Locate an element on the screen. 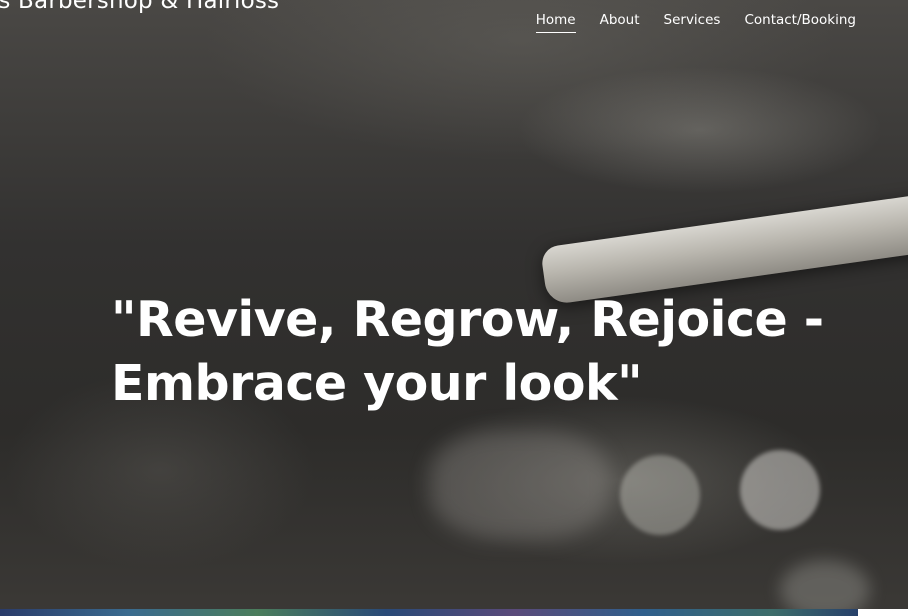  next-section-image-edge is located at coordinates (429, 612).